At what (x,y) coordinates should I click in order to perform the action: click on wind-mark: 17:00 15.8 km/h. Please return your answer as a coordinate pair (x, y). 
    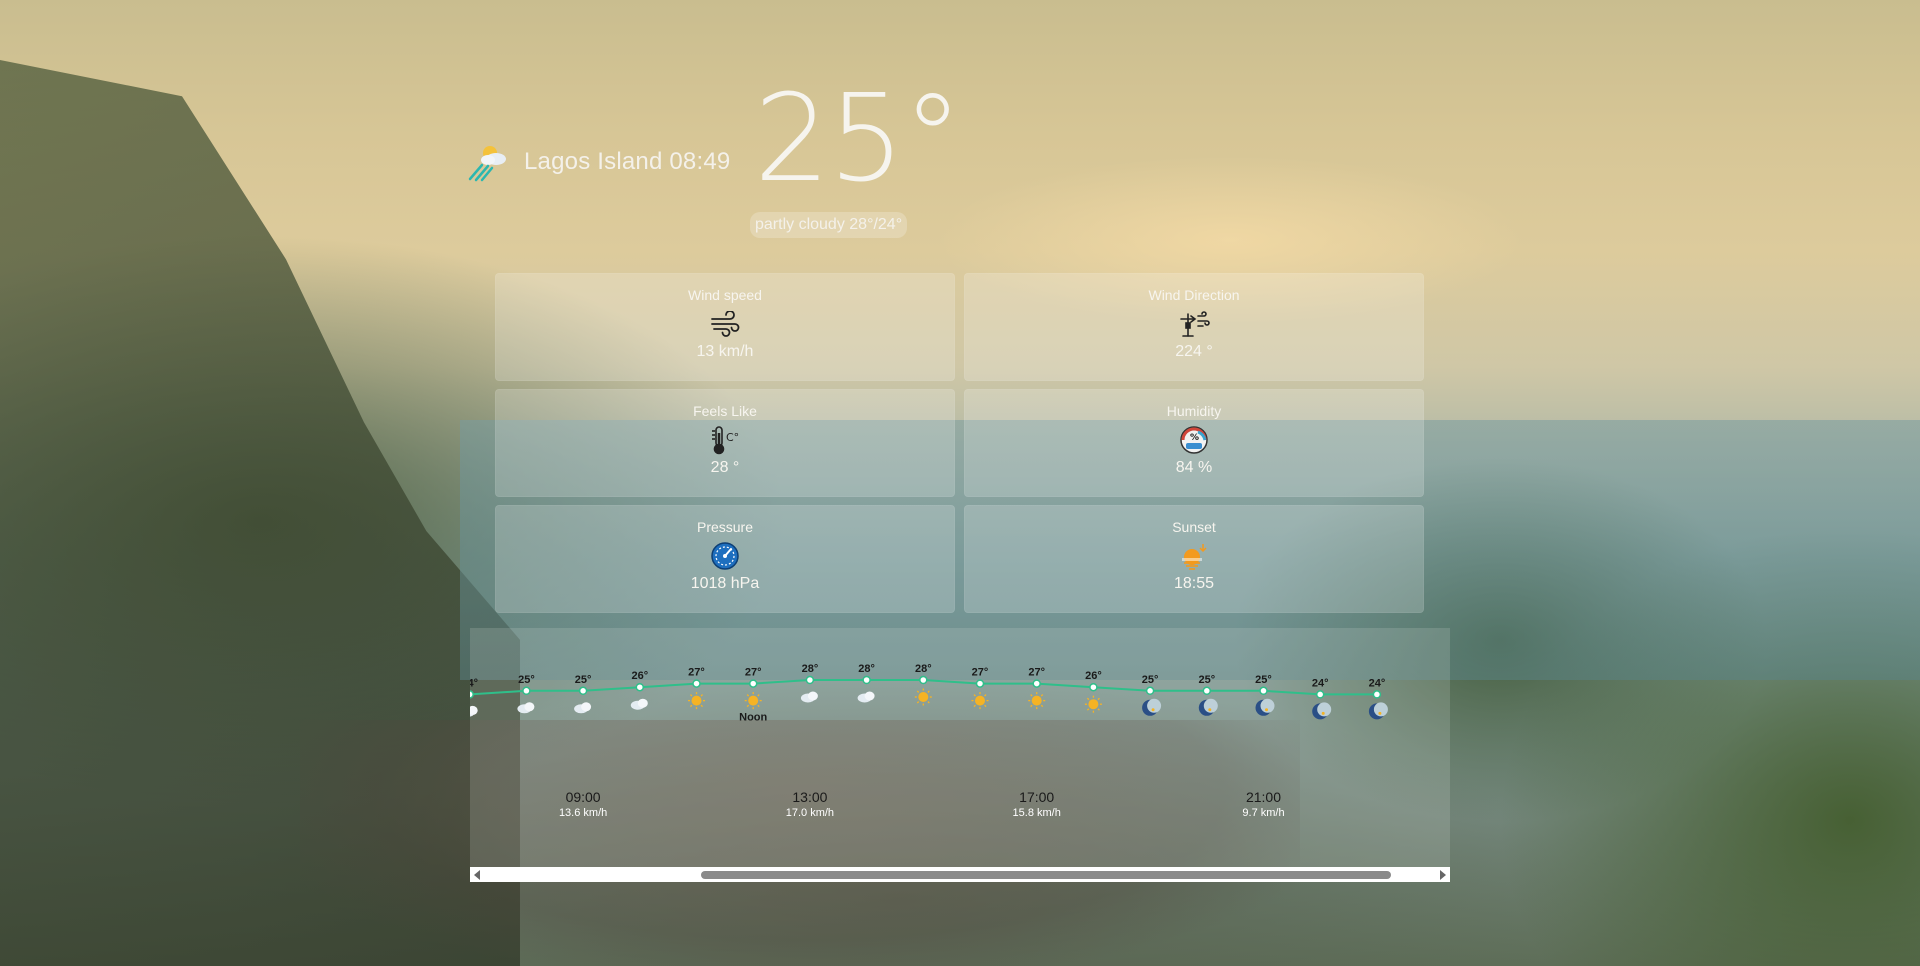
    Looking at the image, I should click on (1037, 804).